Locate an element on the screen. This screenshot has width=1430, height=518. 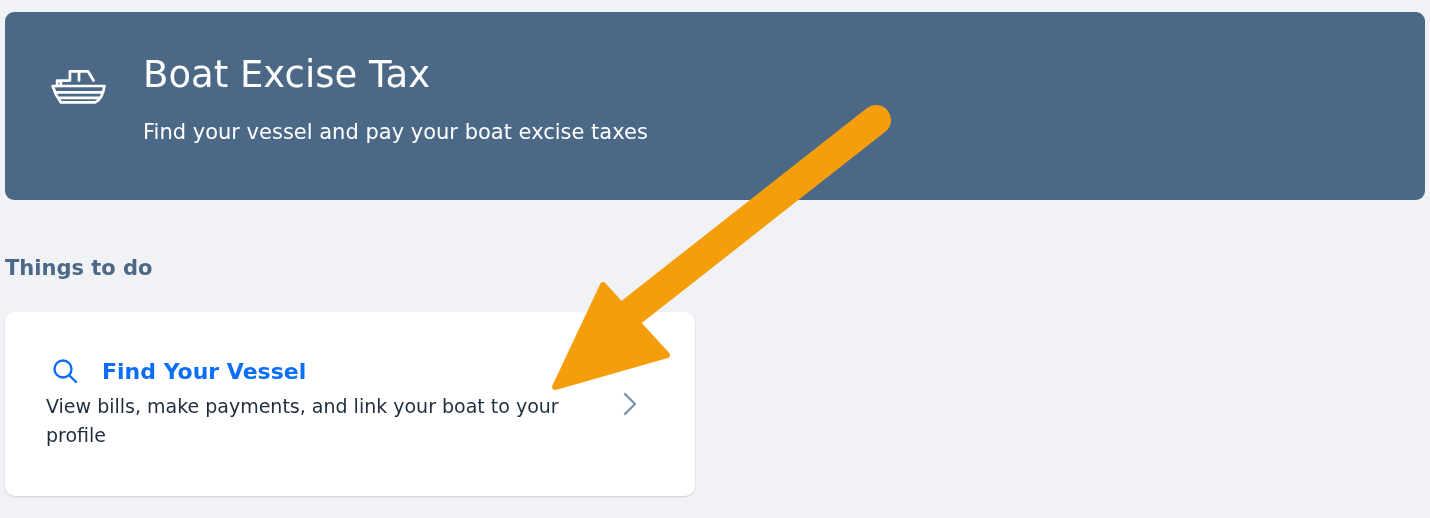
card-description: View bills, make payments, and link your boat to your profile is located at coordinates (303, 421).